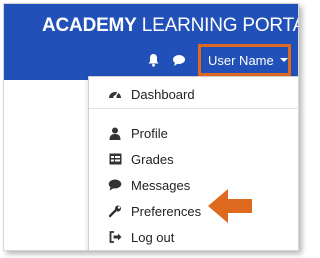  I want to click on brand-light-text: LEARNING PORTAL, so click(220, 25).